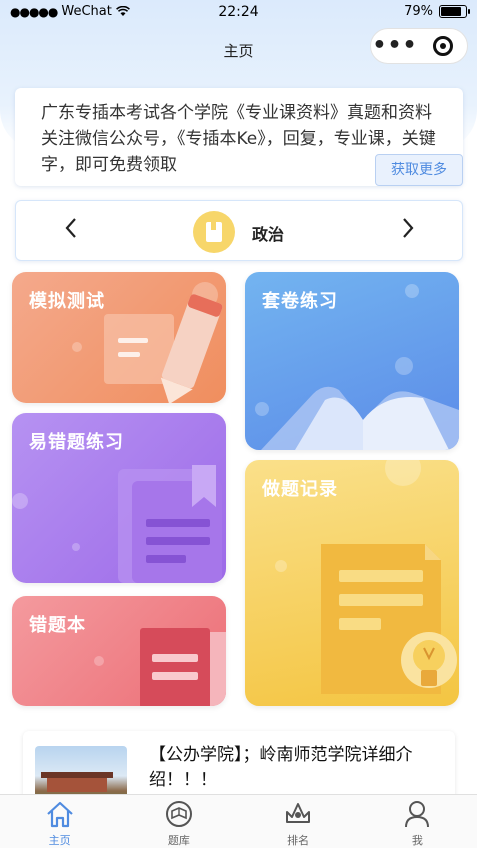 Image resolution: width=477 pixels, height=848 pixels. What do you see at coordinates (408, 228) in the screenshot?
I see `chevron-right-icon` at bounding box center [408, 228].